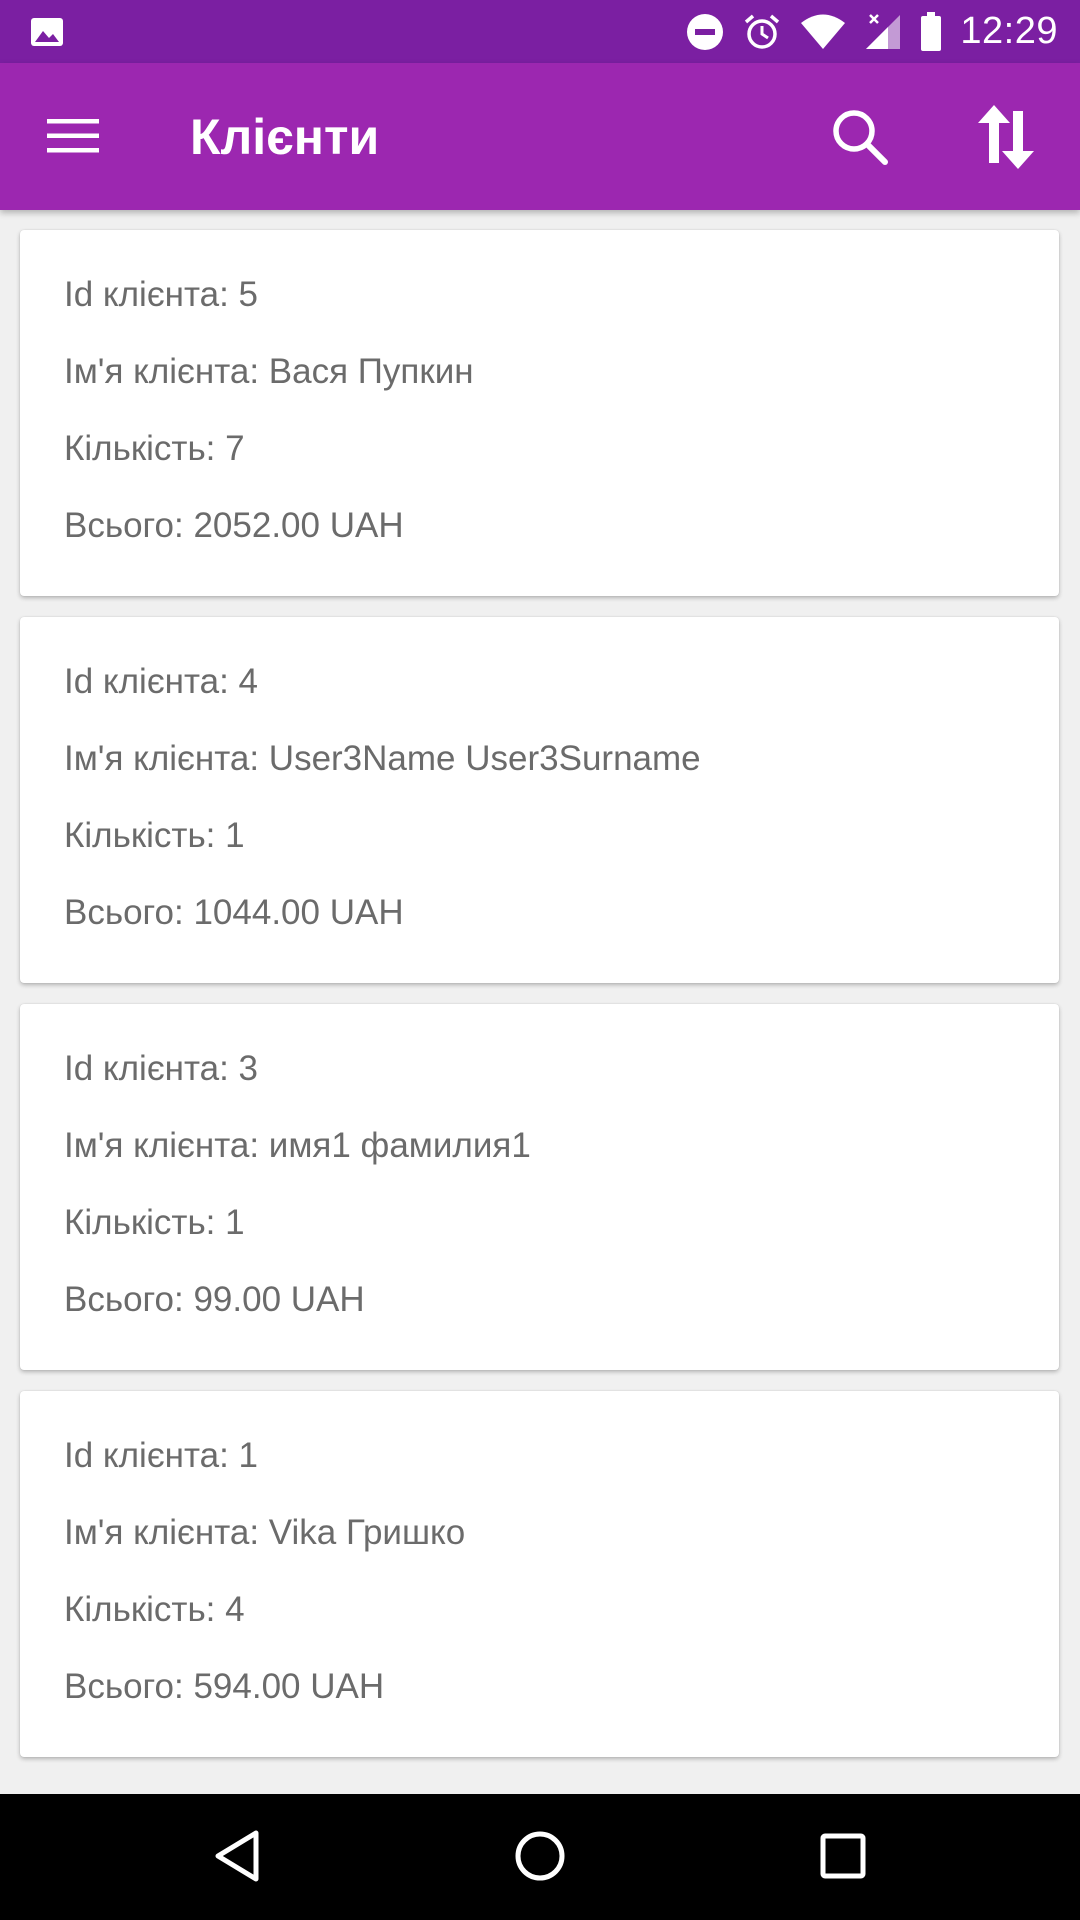 This screenshot has width=1080, height=1920. What do you see at coordinates (154, 448) in the screenshot?
I see `client-count: Кількість: 7` at bounding box center [154, 448].